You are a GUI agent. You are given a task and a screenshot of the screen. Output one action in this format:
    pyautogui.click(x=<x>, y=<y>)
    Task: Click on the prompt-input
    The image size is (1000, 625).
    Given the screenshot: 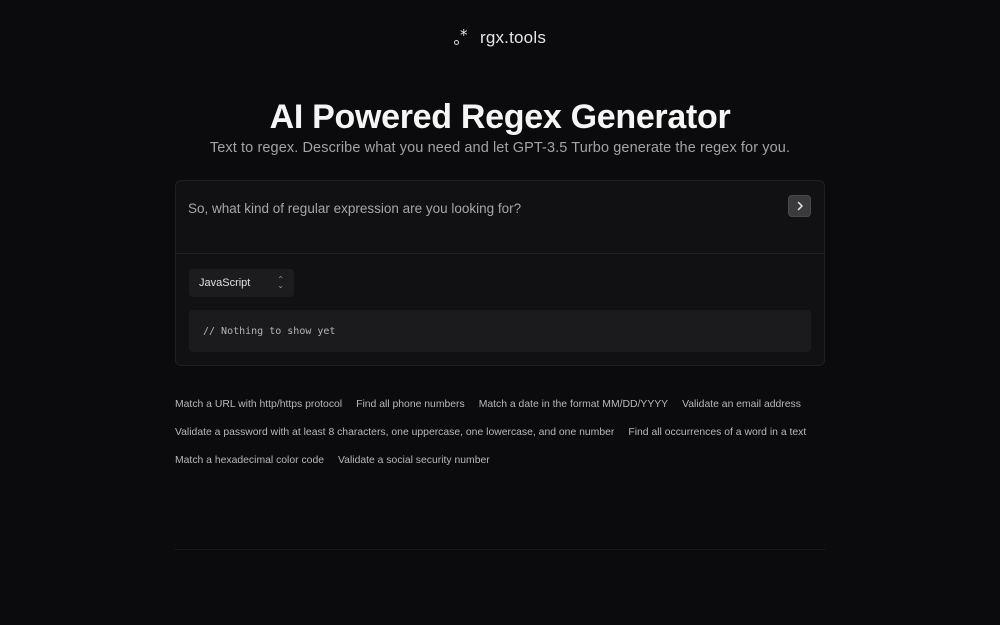 What is the action you would take?
    pyautogui.click(x=478, y=208)
    